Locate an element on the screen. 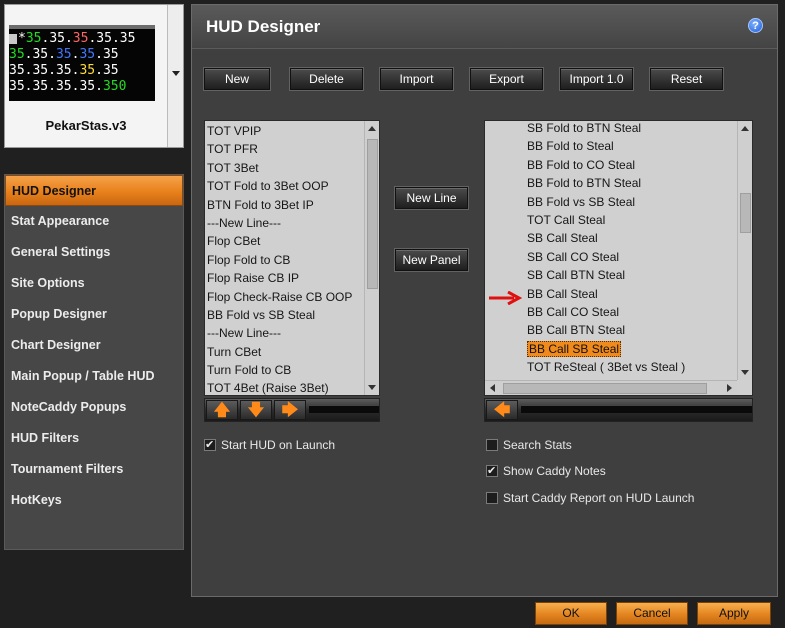 The width and height of the screenshot is (785, 628). move-up-button: 🡅 is located at coordinates (222, 410).